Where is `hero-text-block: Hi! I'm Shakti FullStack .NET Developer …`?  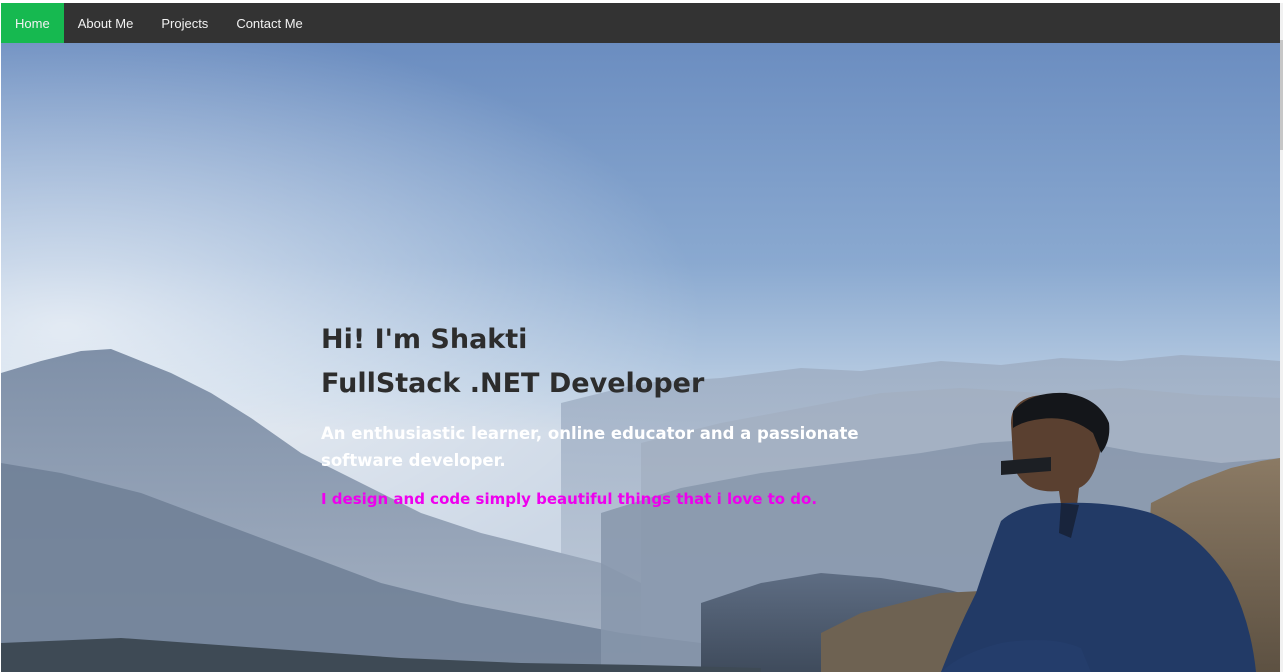
hero-text-block: Hi! I'm Shakti FullStack .NET Developer … is located at coordinates (631, 413).